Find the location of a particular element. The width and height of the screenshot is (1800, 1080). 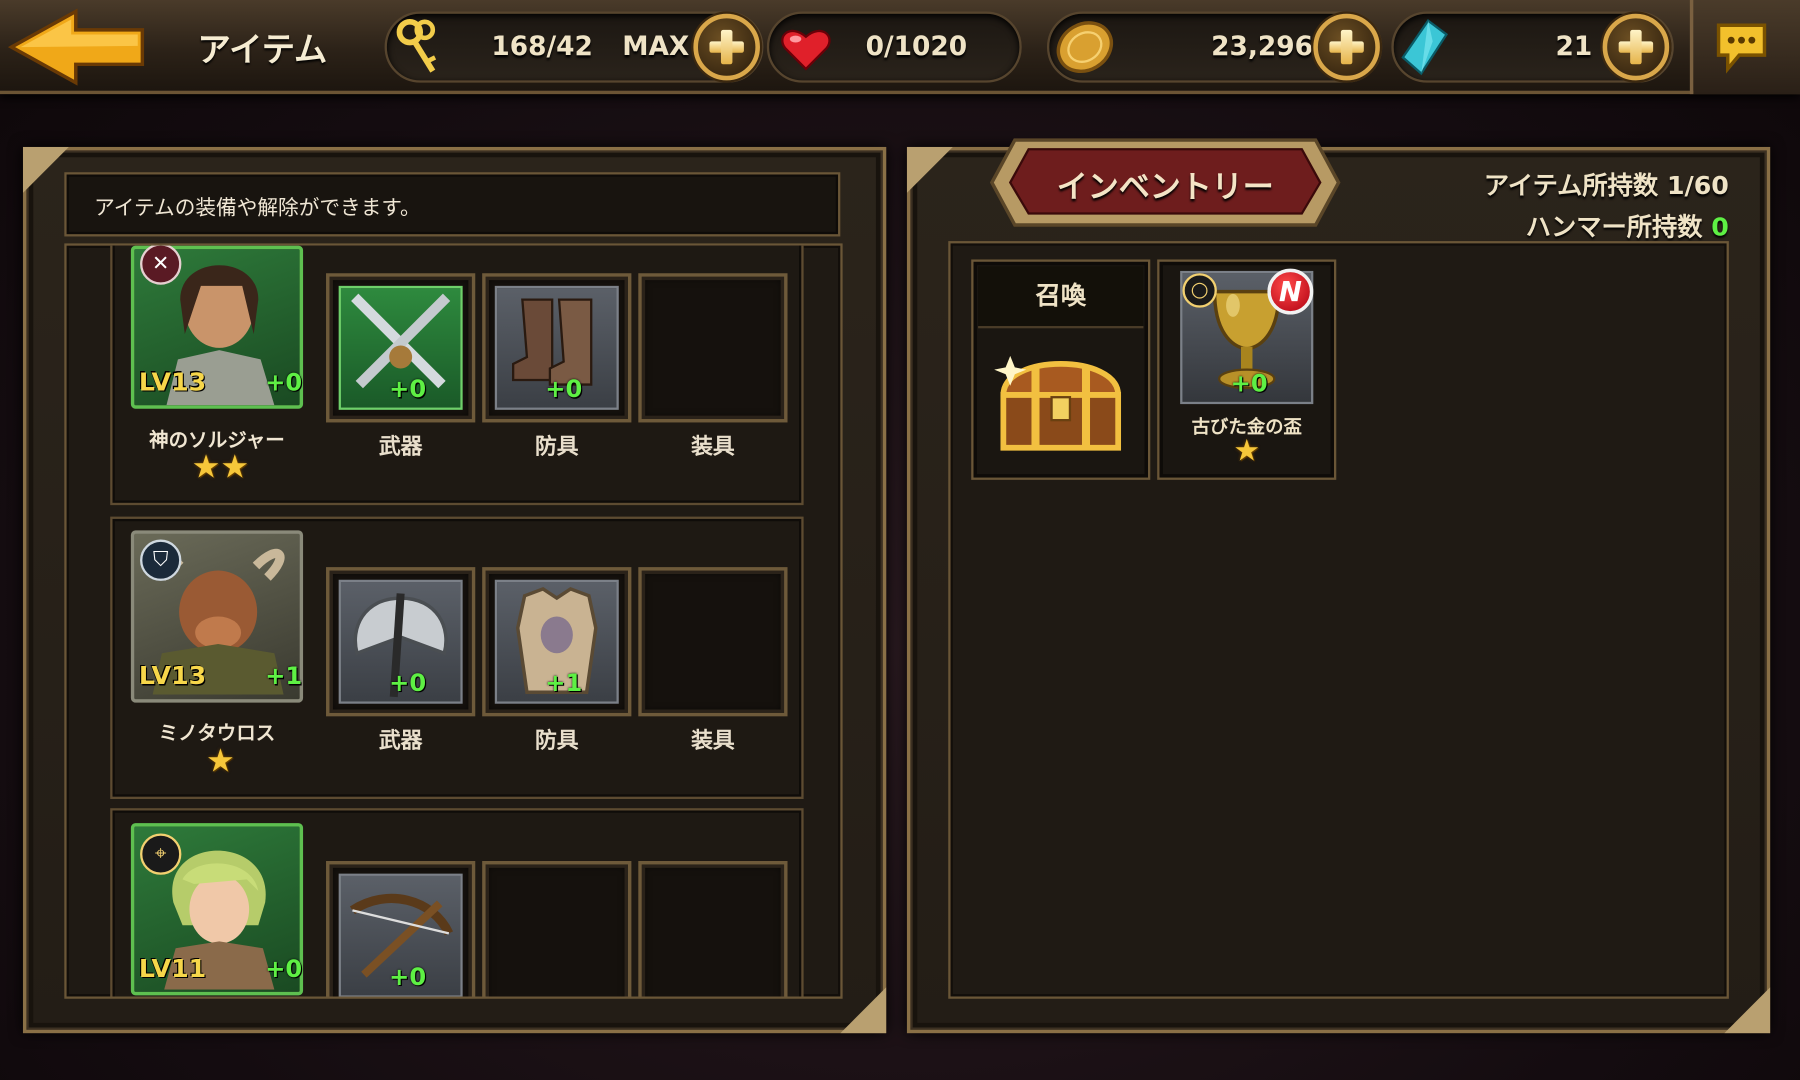

back-arrow-icon is located at coordinates (77, 47).